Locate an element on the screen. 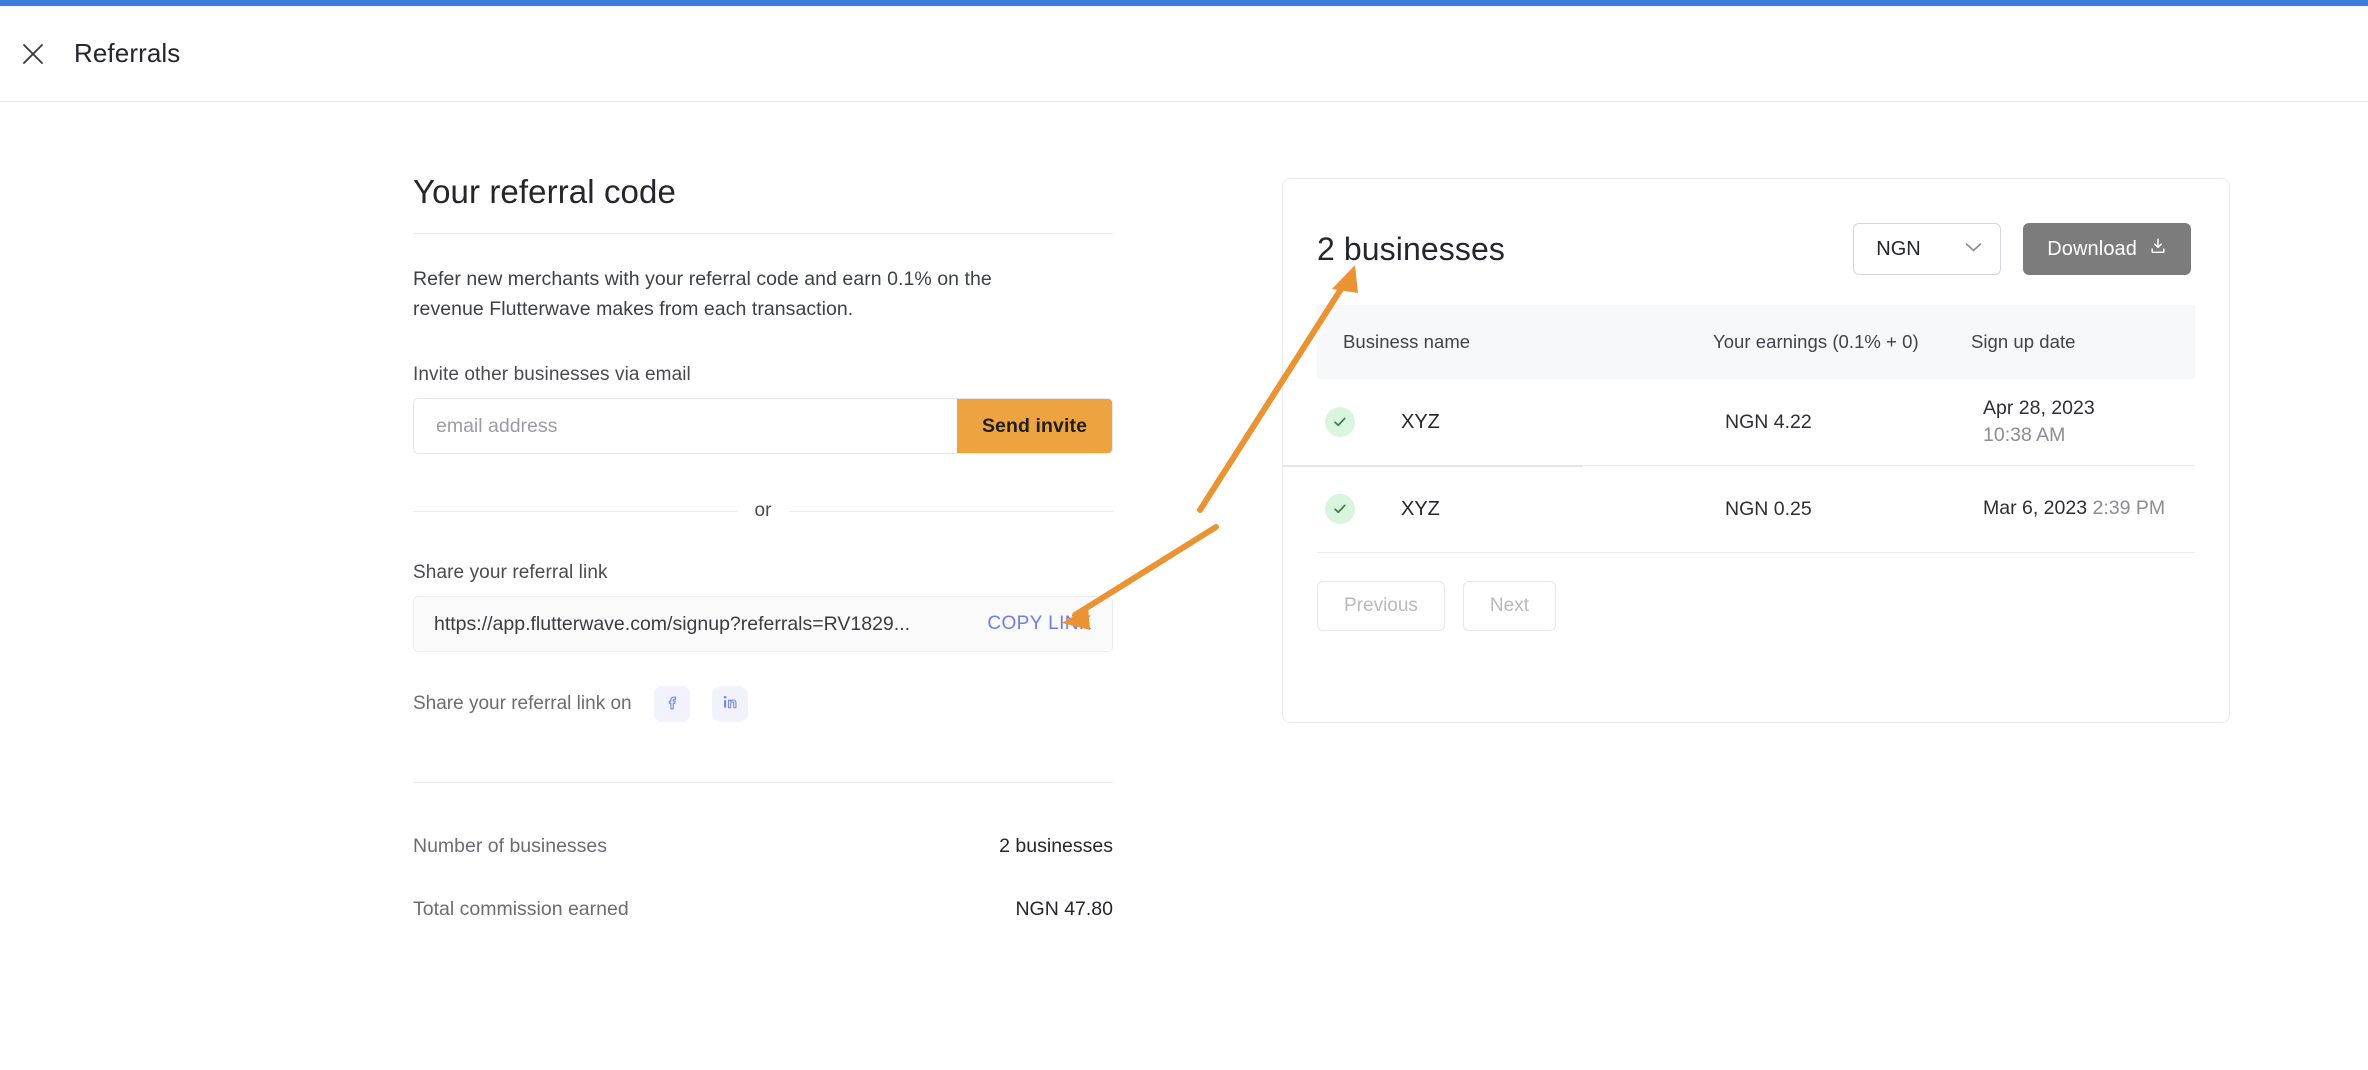 The height and width of the screenshot is (1070, 2368). copy-link-button: COPY LINK is located at coordinates (1032, 624).